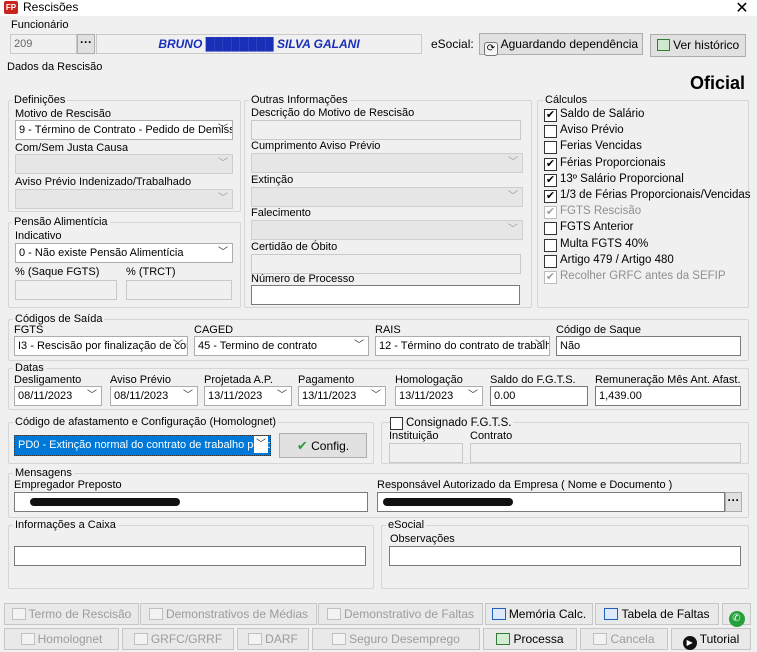  What do you see at coordinates (323, 445) in the screenshot?
I see `config-button: ✔ Config.` at bounding box center [323, 445].